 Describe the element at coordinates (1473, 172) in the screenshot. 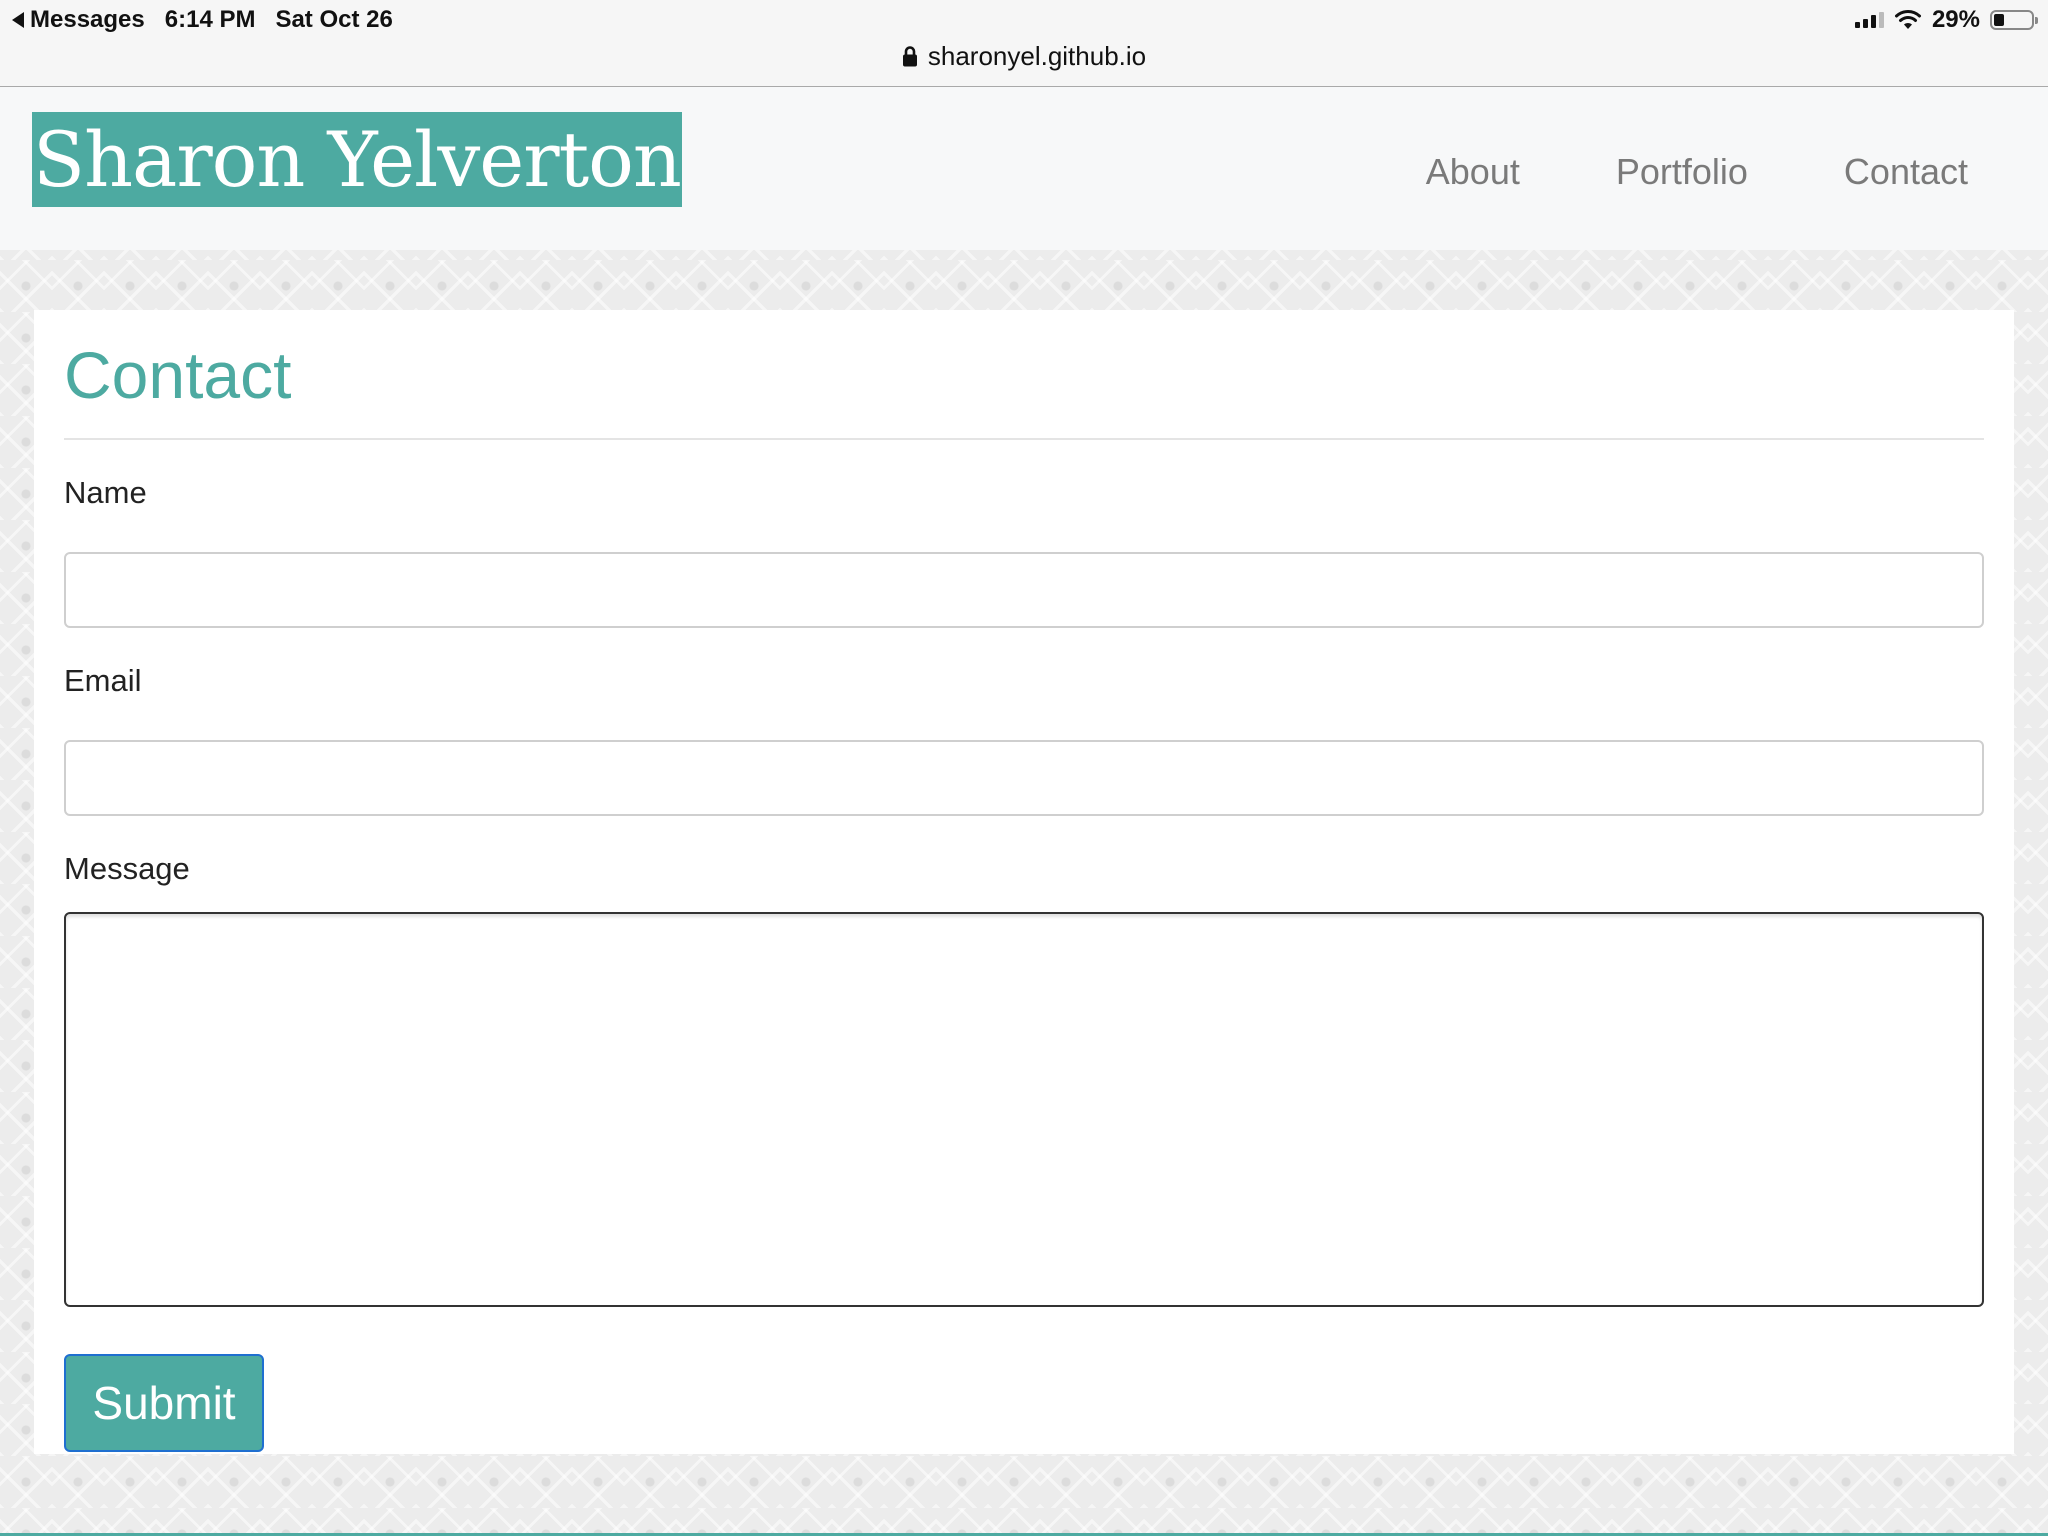

I see `nav-link-about: About` at that location.